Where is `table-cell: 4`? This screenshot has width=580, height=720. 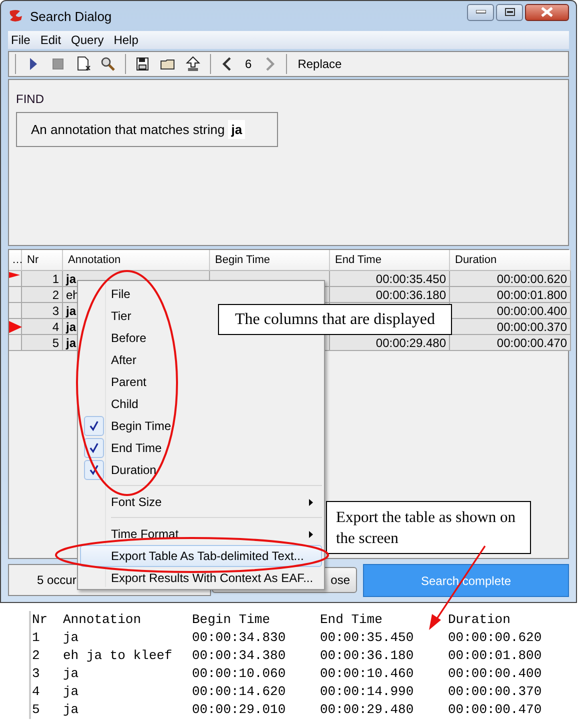 table-cell: 4 is located at coordinates (42, 327).